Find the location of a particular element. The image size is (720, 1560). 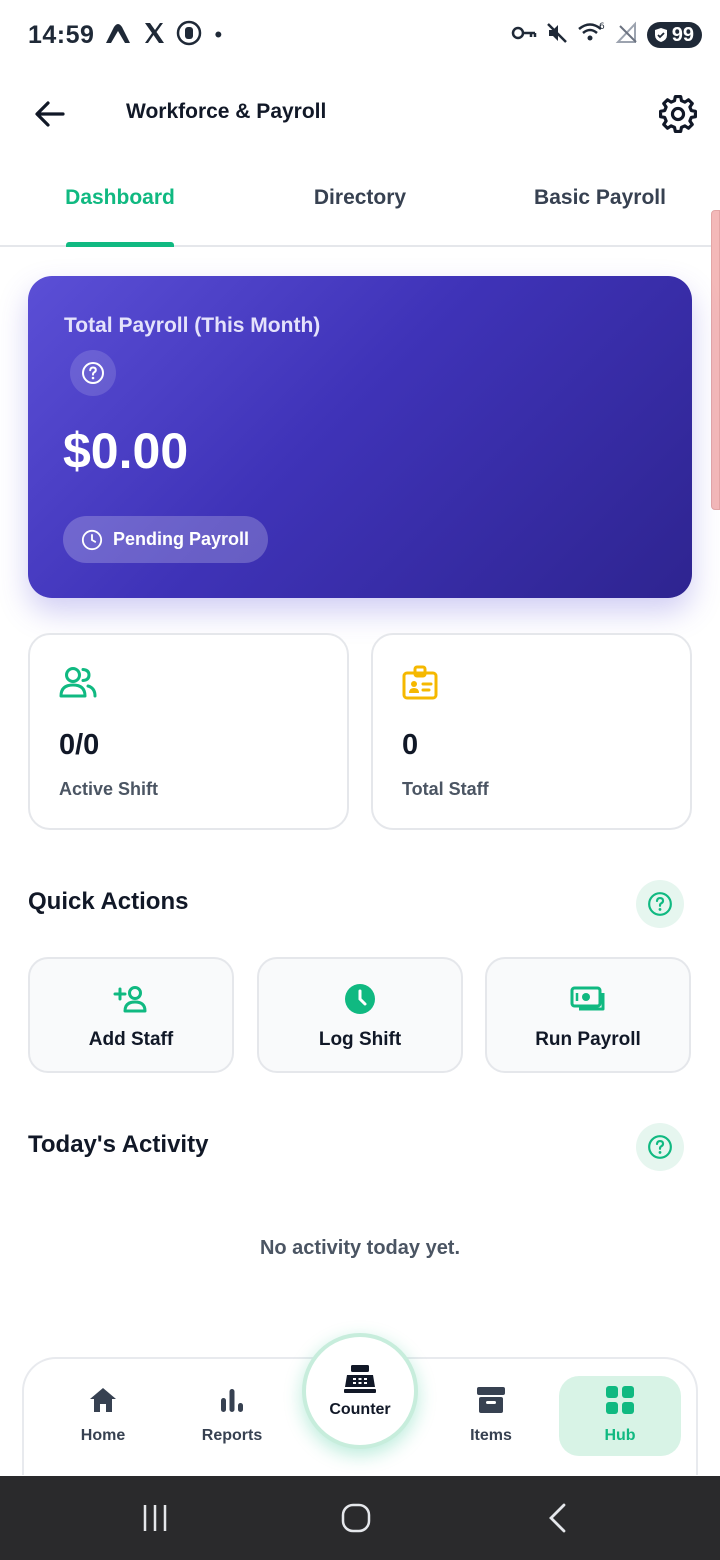

cash-register-icon is located at coordinates (360, 1379).